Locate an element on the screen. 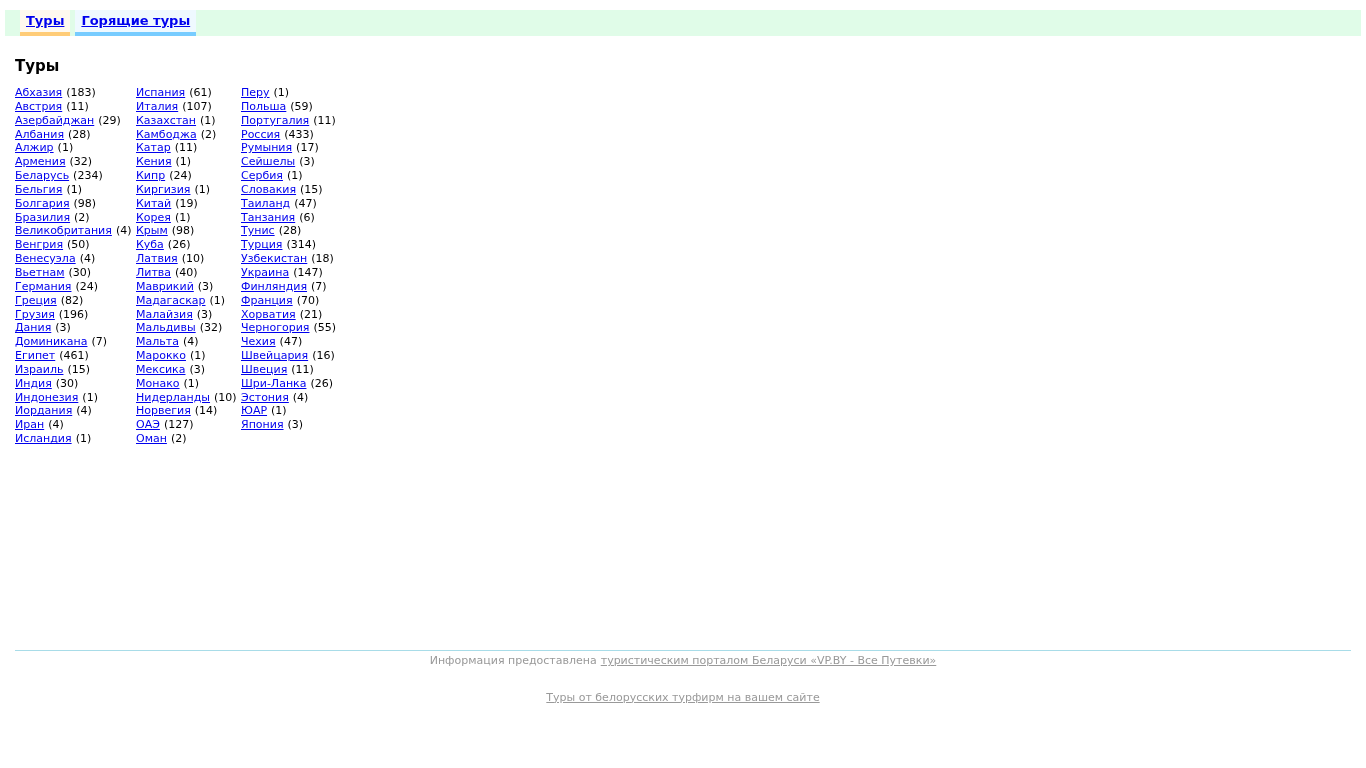 Image resolution: width=1366 pixels, height=768 pixels. country-link: Австрия is located at coordinates (39, 106).